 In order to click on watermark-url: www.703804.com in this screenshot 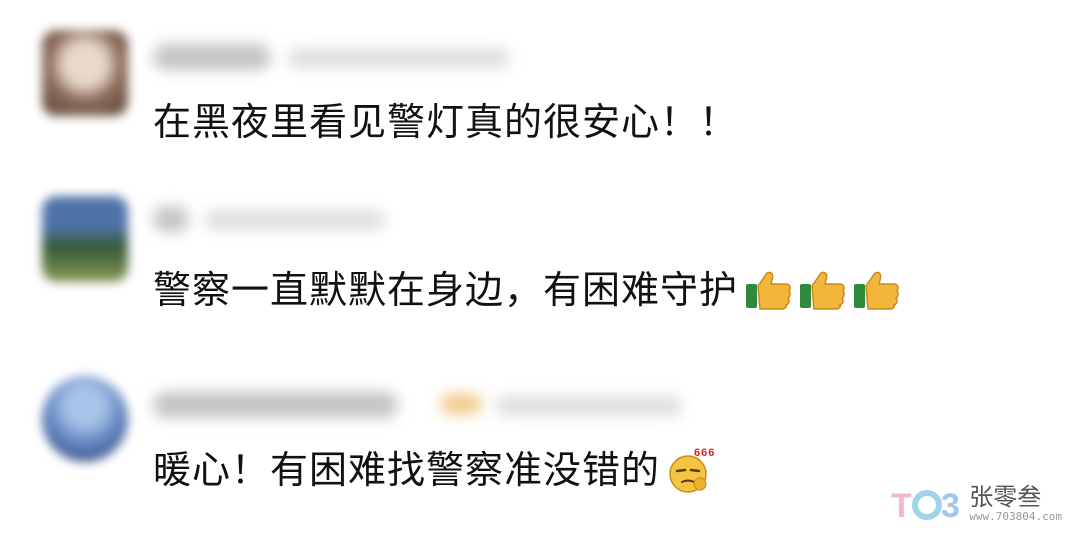, I will do `click(1015, 516)`.